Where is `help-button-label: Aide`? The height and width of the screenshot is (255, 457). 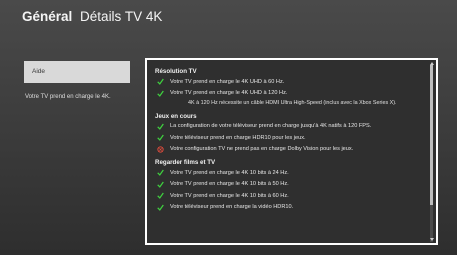 help-button-label: Aide is located at coordinates (39, 71).